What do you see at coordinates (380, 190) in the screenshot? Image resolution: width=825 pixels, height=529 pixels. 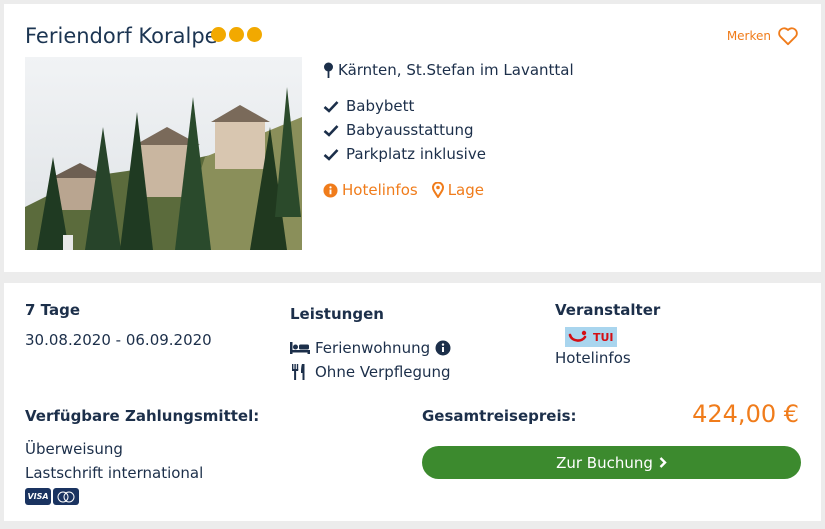 I see `hotelinfos-label: Hotelinfos` at bounding box center [380, 190].